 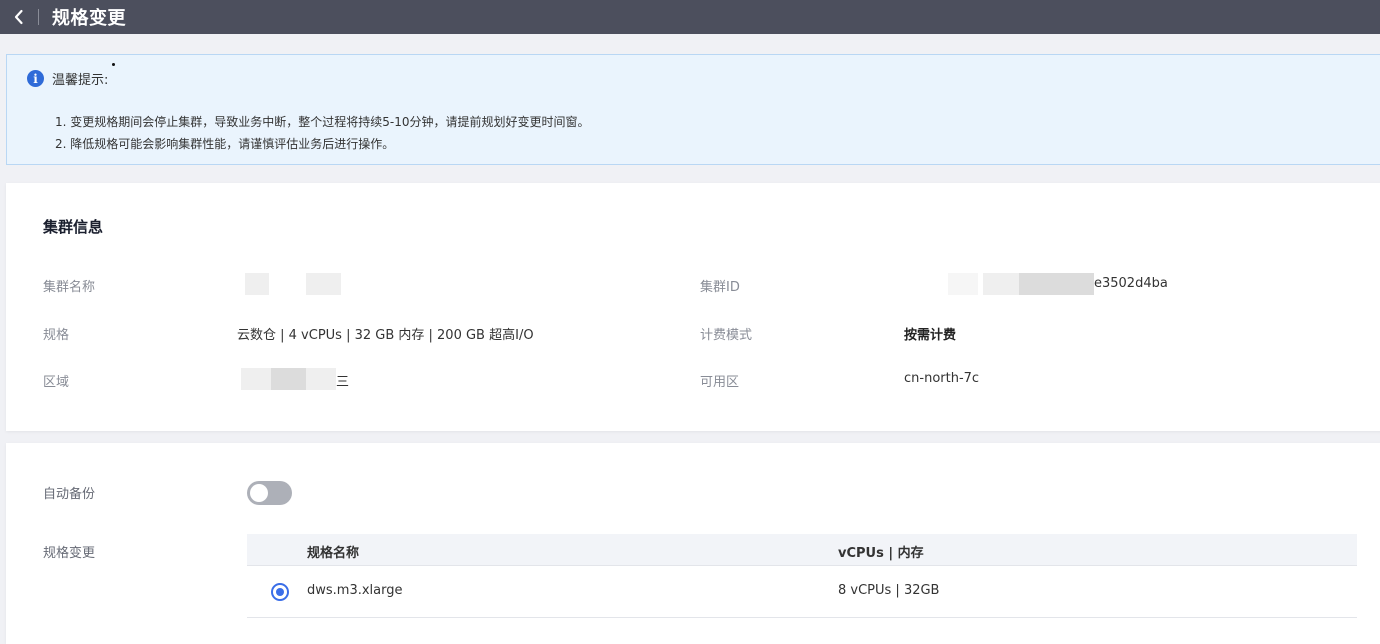 What do you see at coordinates (69, 287) in the screenshot?
I see `cluster-name-label: 集群名称` at bounding box center [69, 287].